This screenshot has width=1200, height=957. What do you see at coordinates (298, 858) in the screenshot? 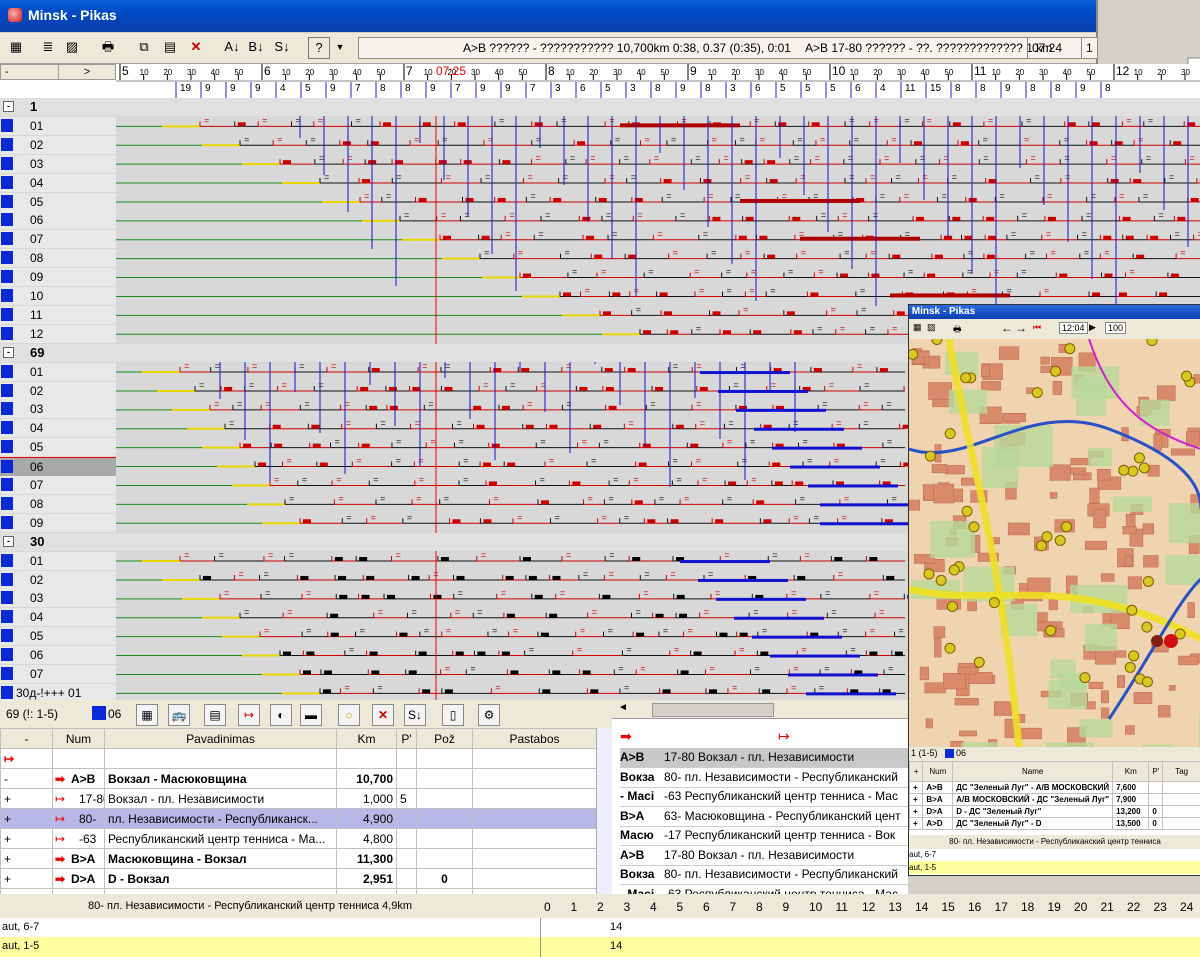
I see `table-row: + ➡ B>A Масюковщина - Вокзал 11,300` at bounding box center [298, 858].